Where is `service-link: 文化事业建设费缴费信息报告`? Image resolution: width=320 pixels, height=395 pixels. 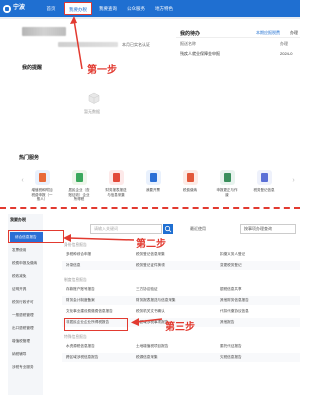 service-link: 文化事业建设费缴费信息报告 is located at coordinates (89, 311).